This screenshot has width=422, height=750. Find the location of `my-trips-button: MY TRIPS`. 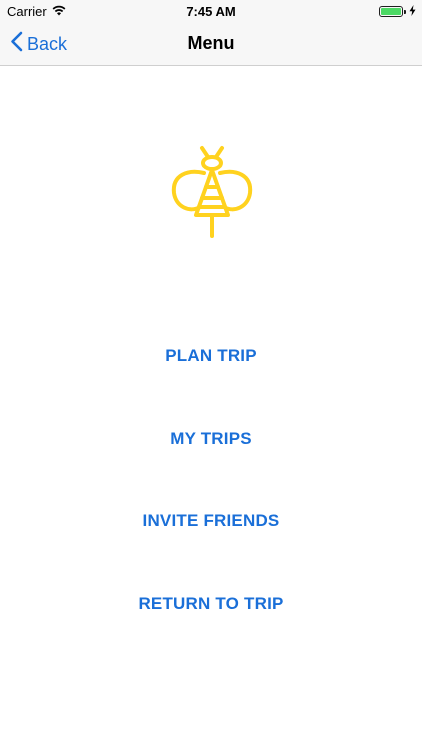

my-trips-button: MY TRIPS is located at coordinates (211, 439).